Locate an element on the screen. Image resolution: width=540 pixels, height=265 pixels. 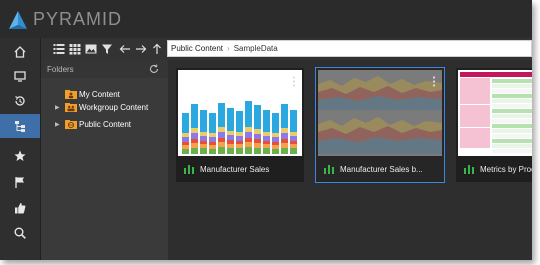
tree-item-workgroup-content: ▶ Workgroup Content is located at coordinates (101, 107).